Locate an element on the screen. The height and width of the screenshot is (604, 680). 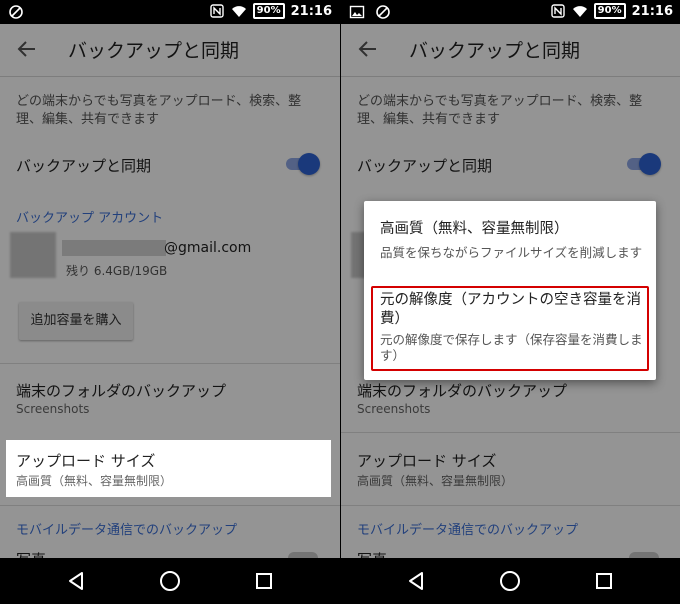
option-subtitle: 品質を保ちながらファイルサイズを削減します is located at coordinates (511, 252).